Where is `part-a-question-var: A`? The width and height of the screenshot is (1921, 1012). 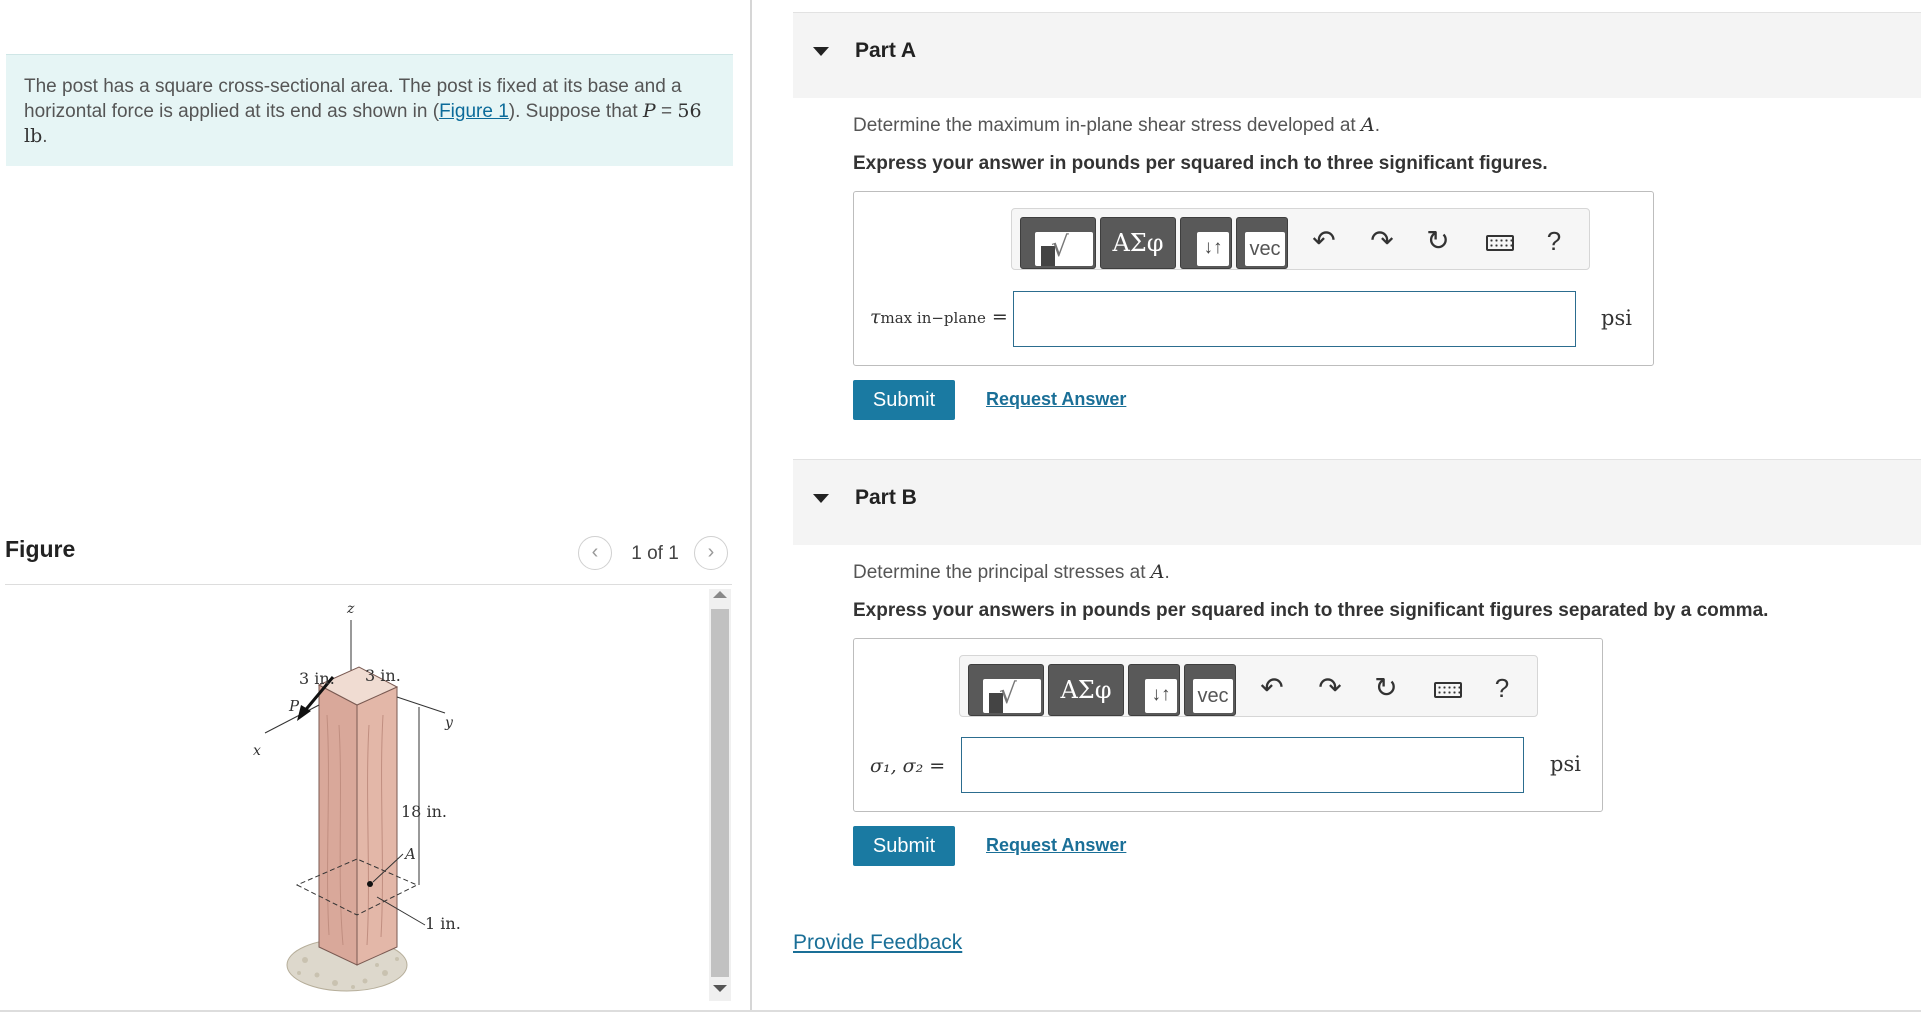
part-a-question-var: A is located at coordinates (1367, 125).